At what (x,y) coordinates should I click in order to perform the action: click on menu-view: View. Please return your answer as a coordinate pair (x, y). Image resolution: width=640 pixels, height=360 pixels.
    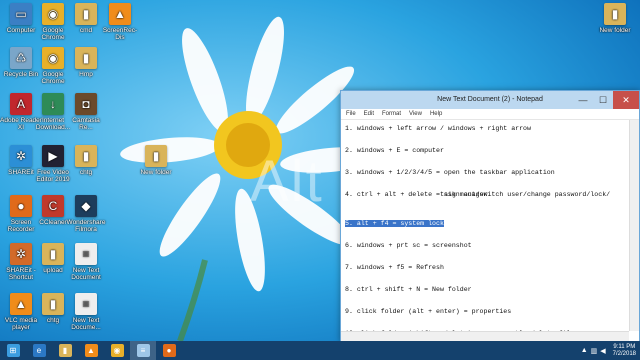
    Looking at the image, I should click on (415, 114).